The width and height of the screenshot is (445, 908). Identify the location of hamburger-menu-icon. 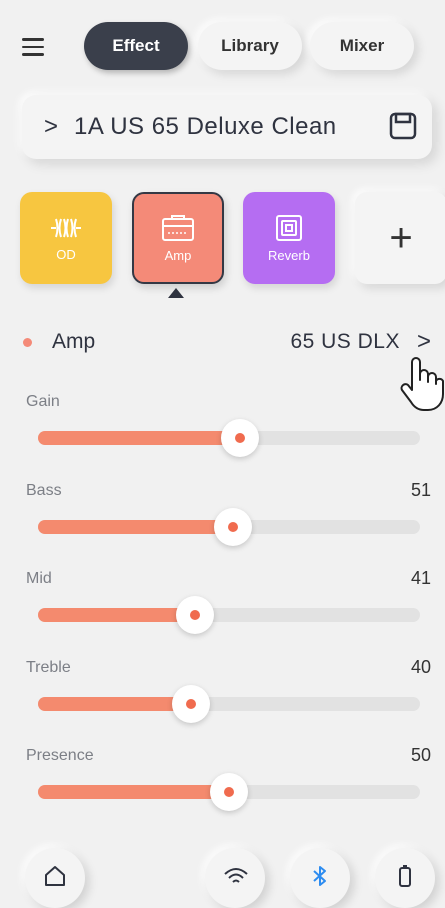
(33, 47).